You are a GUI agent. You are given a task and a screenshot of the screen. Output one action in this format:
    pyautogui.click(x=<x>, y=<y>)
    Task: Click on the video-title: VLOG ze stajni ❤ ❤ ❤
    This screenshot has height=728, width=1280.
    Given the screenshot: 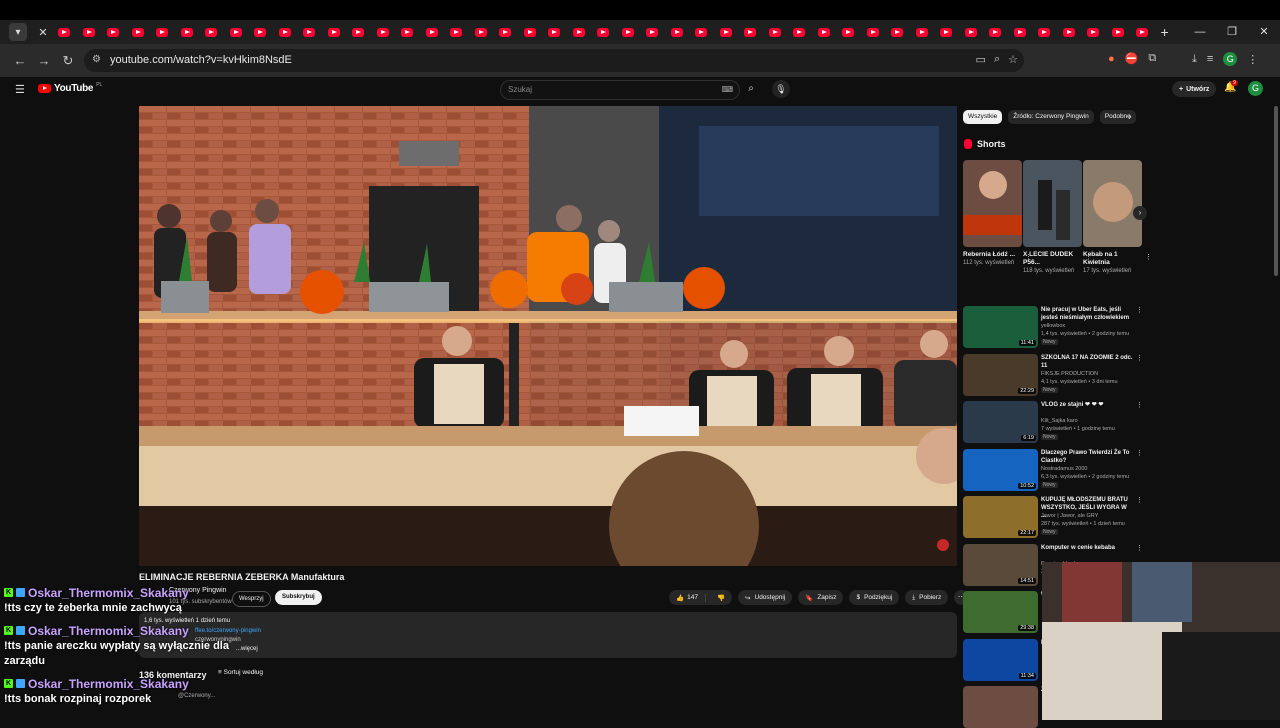 What is the action you would take?
    pyautogui.click(x=1087, y=405)
    